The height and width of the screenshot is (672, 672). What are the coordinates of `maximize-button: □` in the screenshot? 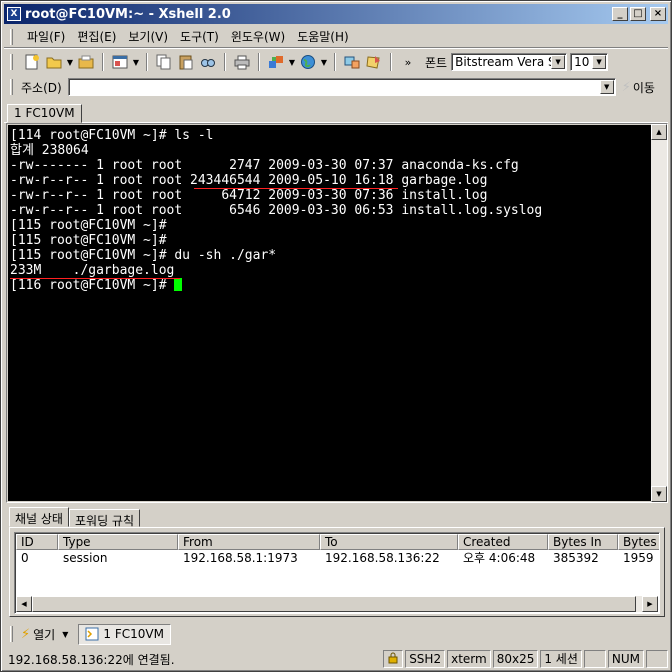 It's located at (638, 14).